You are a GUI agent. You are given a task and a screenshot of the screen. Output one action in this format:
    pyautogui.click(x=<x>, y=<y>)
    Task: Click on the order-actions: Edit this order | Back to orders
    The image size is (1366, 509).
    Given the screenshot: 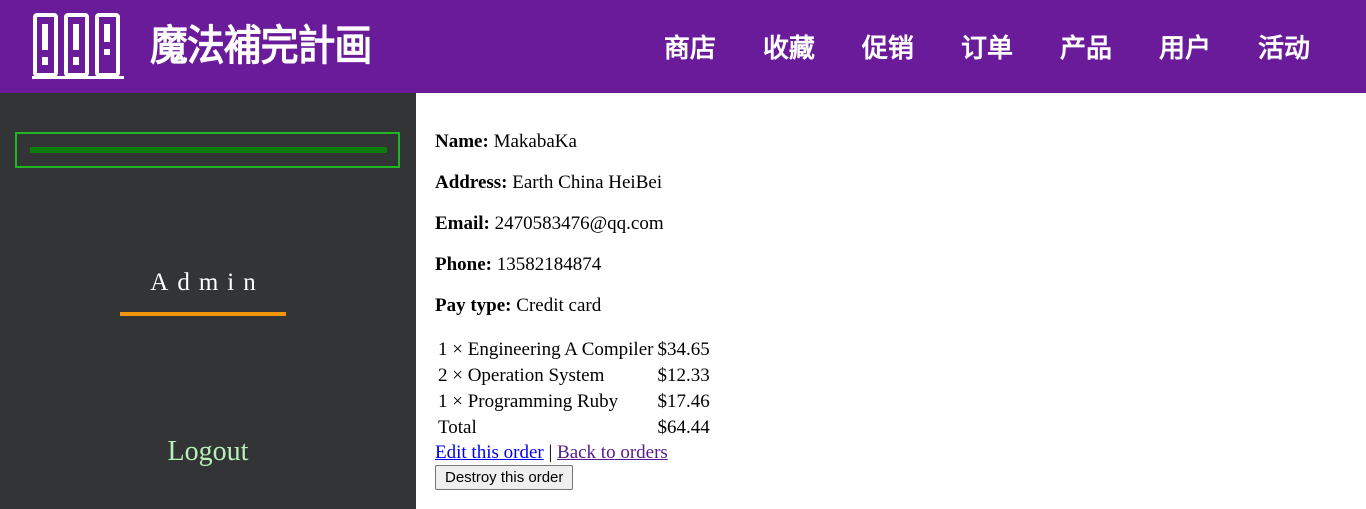 What is the action you would take?
    pyautogui.click(x=551, y=453)
    